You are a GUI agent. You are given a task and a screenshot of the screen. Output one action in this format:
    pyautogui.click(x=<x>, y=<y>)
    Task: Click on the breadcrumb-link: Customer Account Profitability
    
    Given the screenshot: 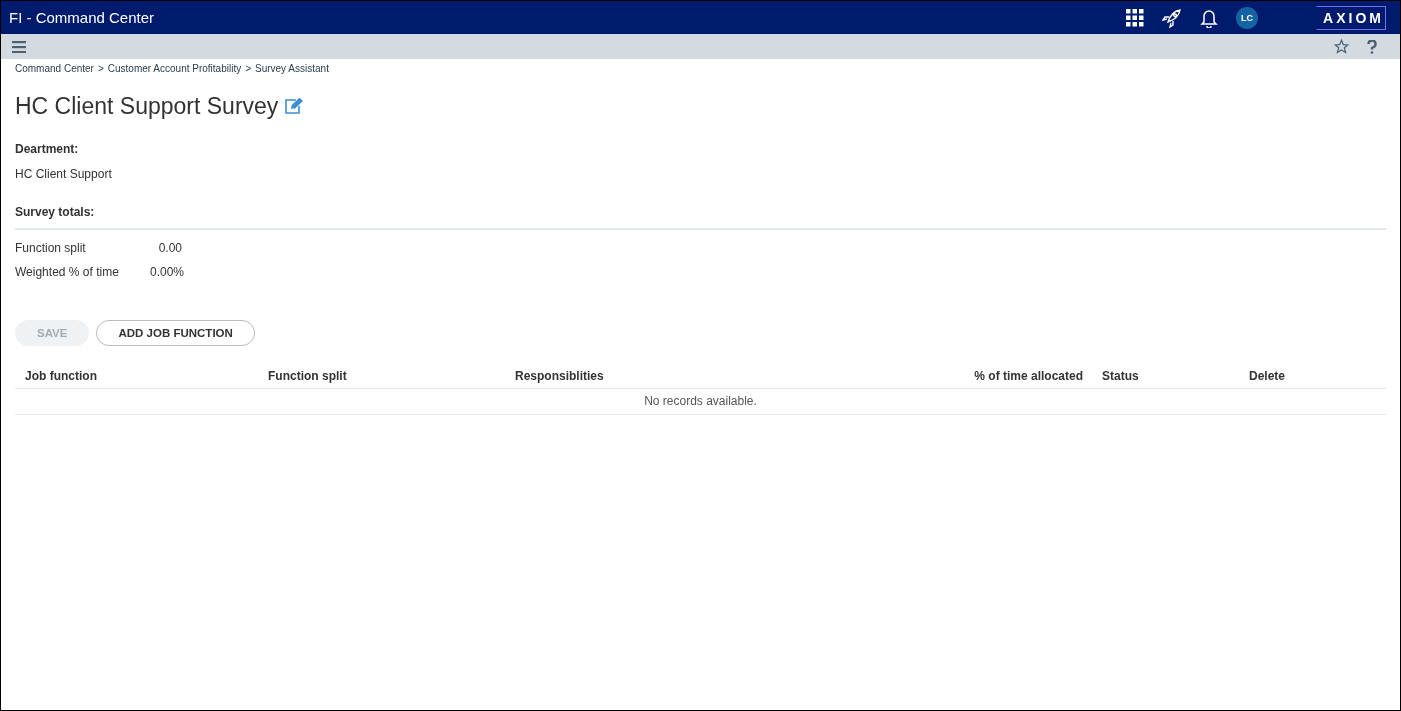 What is the action you would take?
    pyautogui.click(x=174, y=68)
    